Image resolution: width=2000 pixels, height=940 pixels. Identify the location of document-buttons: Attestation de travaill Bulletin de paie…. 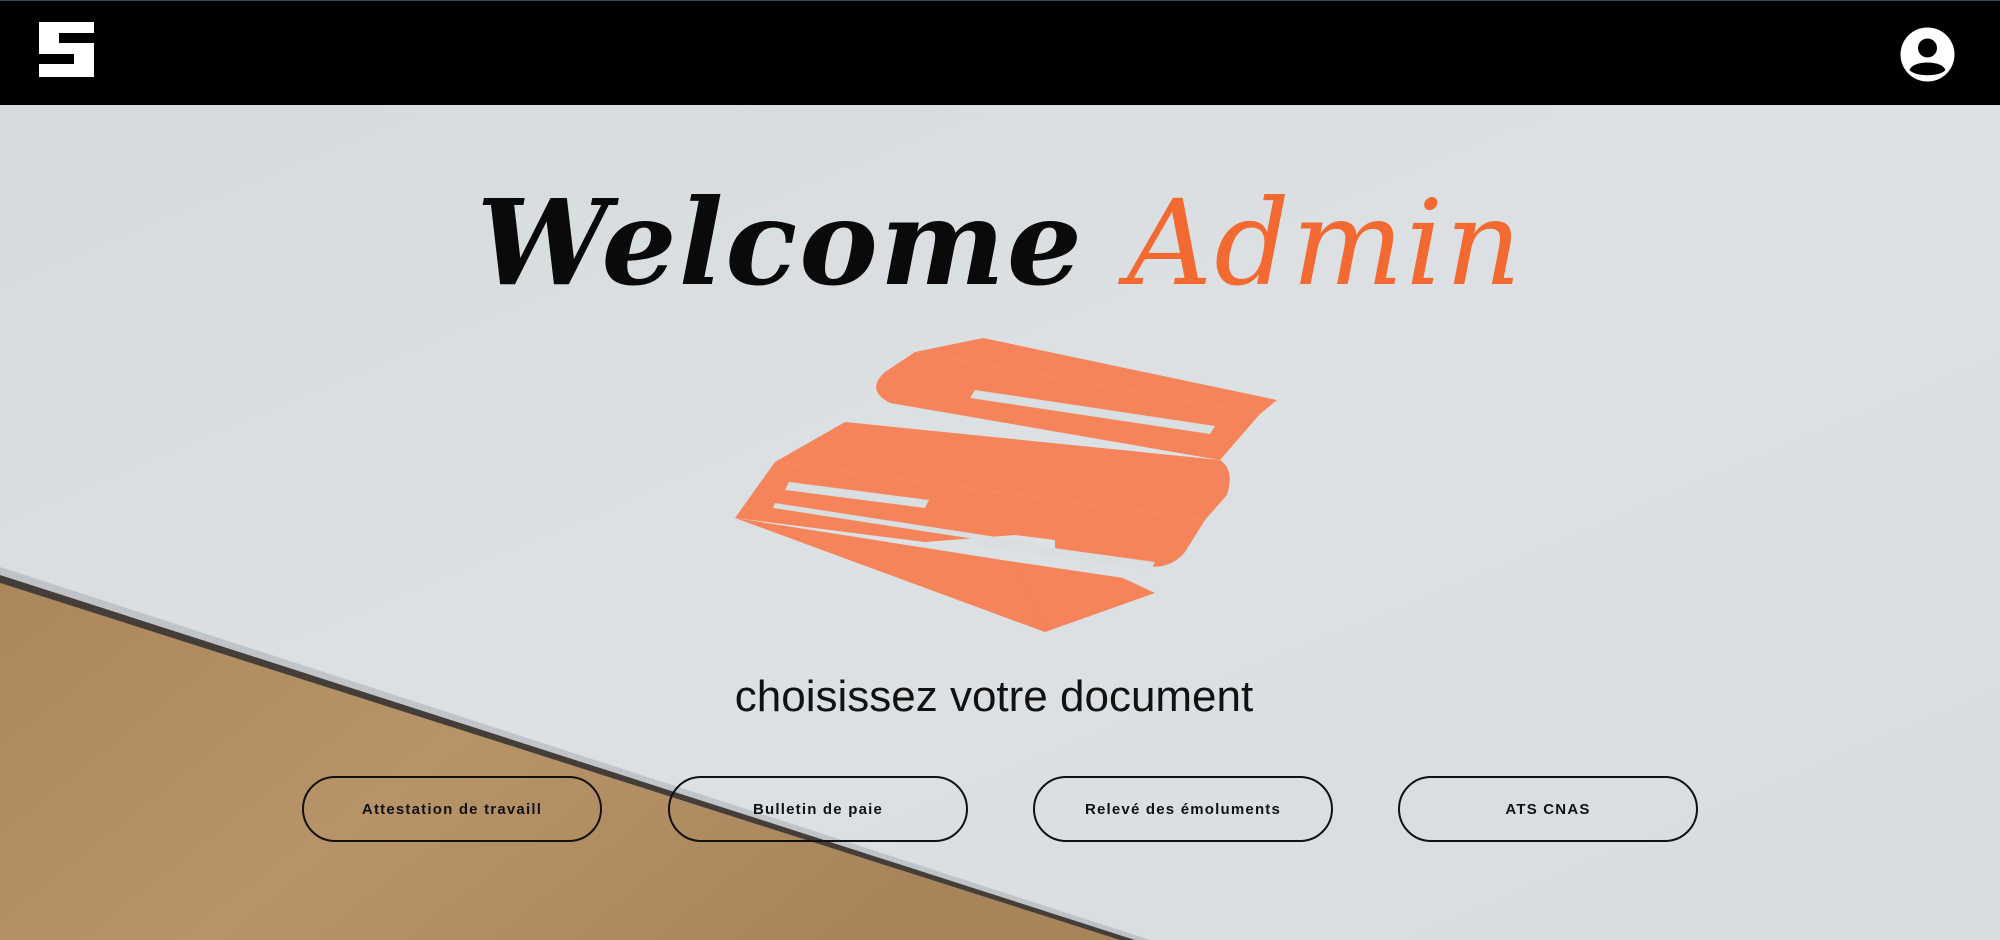
(1000, 810).